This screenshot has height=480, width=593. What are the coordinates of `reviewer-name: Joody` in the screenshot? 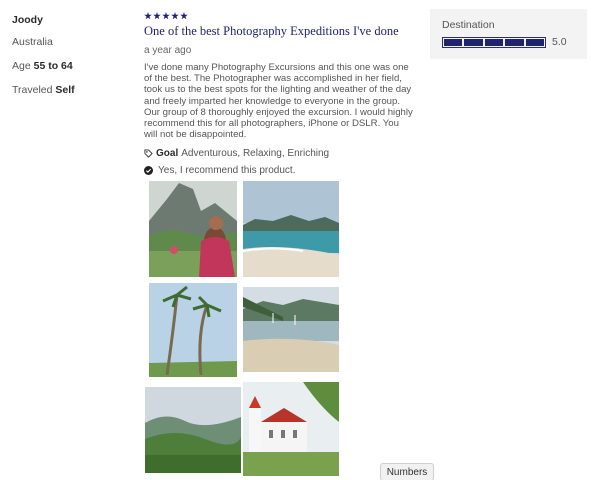 It's located at (27, 20).